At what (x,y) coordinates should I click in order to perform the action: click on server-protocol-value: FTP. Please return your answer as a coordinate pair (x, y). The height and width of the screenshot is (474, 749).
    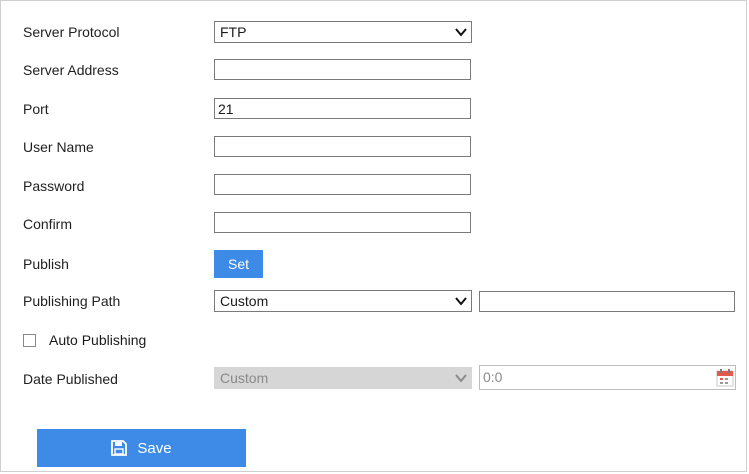
    Looking at the image, I should click on (233, 32).